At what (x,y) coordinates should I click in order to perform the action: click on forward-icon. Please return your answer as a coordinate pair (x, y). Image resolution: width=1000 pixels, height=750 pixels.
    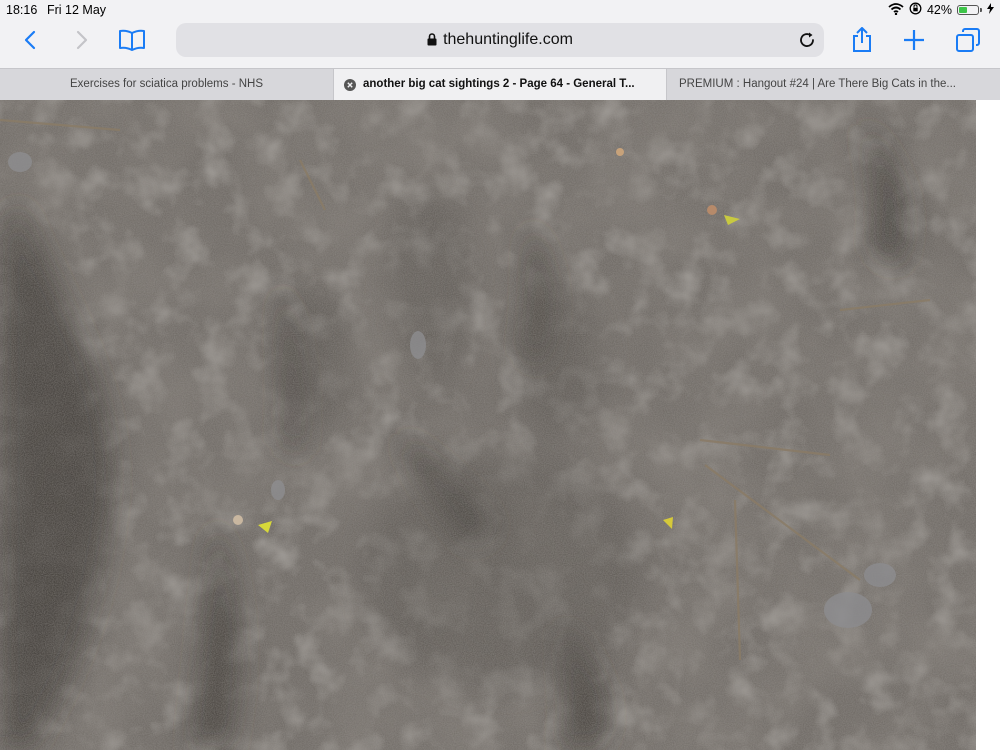
    Looking at the image, I should click on (82, 42).